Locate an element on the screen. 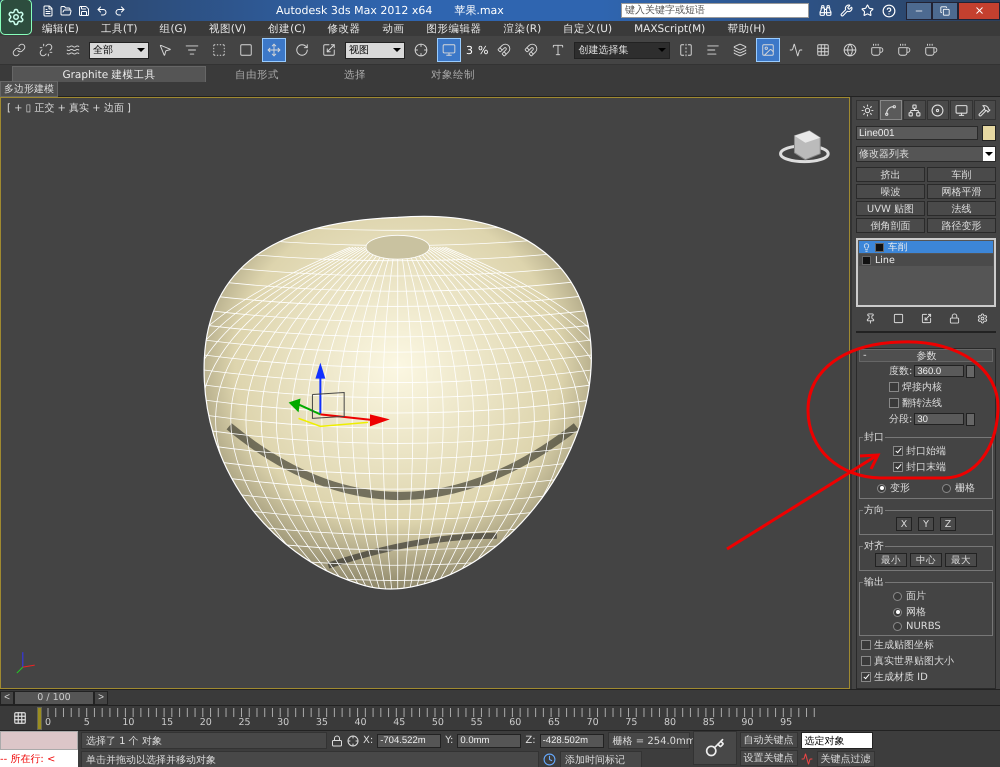 This screenshot has width=1000, height=767. wave-icon is located at coordinates (73, 50).